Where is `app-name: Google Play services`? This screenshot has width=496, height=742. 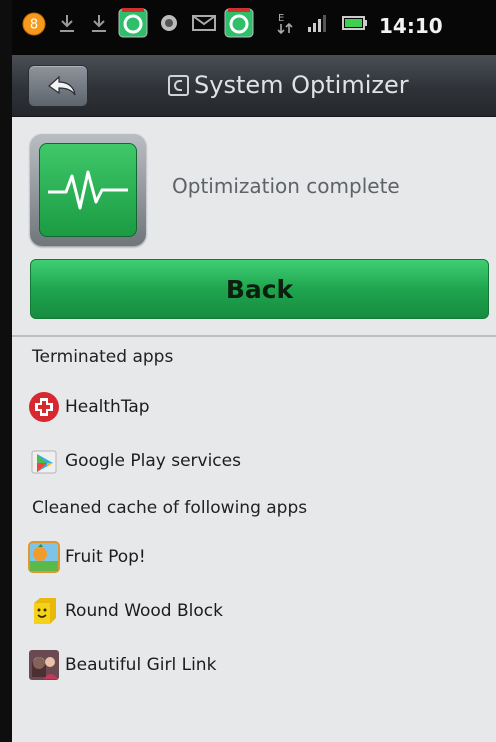
app-name: Google Play services is located at coordinates (153, 461).